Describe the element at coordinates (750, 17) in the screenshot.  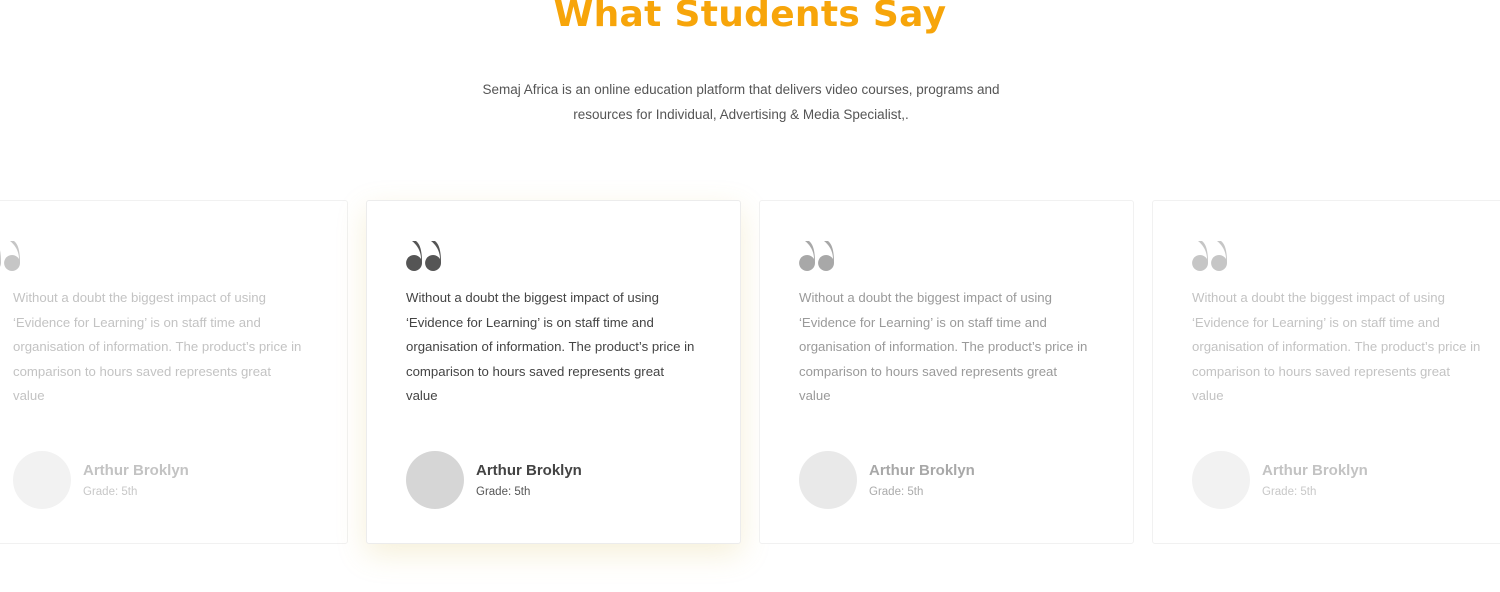
I see `section-title: What Students Say` at that location.